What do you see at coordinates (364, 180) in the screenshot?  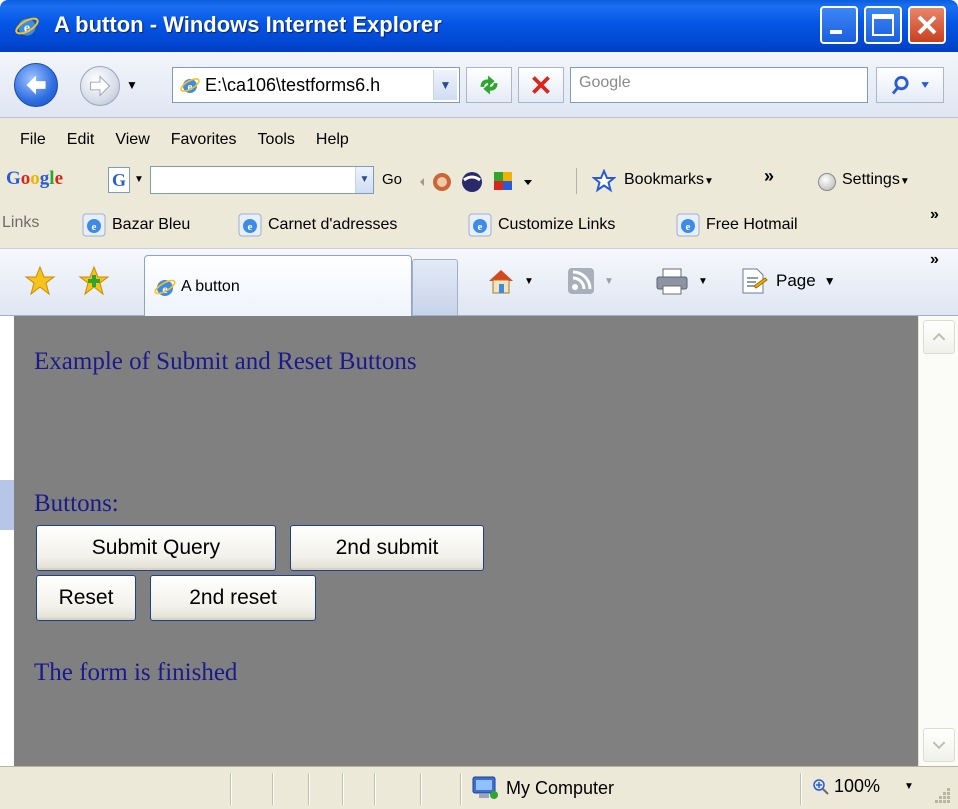 I see `google-search-dropdown: ▼` at bounding box center [364, 180].